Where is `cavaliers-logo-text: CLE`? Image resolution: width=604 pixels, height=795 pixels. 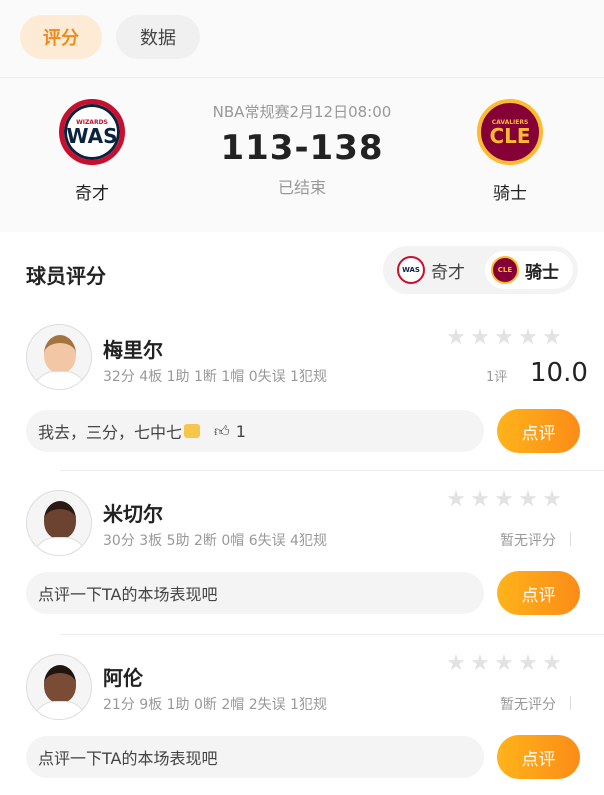
cavaliers-logo-text: CLE is located at coordinates (510, 135).